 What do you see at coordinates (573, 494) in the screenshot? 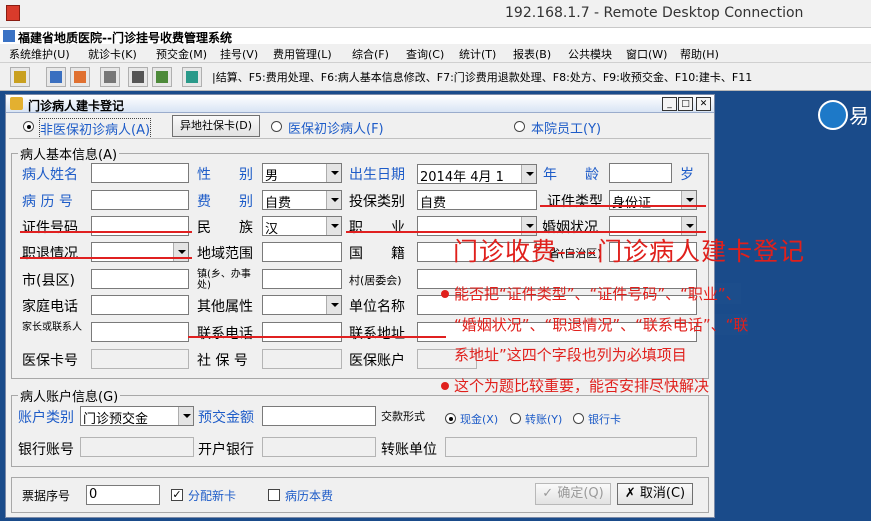
I see `ok-button: ✓ 确定(Q)` at bounding box center [573, 494].